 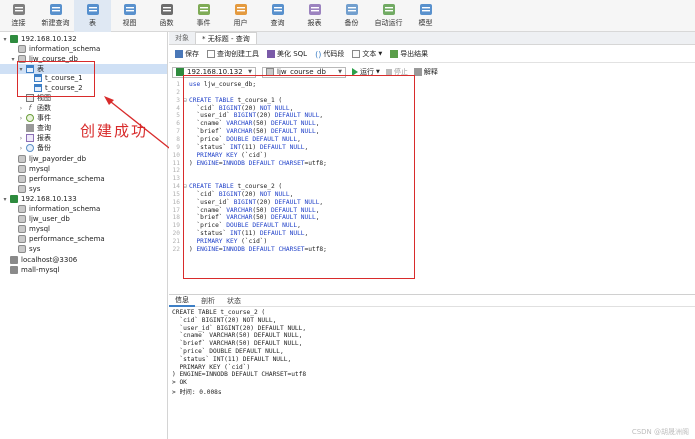 What do you see at coordinates (39, 229) in the screenshot?
I see `tree-item-label: mysql` at bounding box center [39, 229].